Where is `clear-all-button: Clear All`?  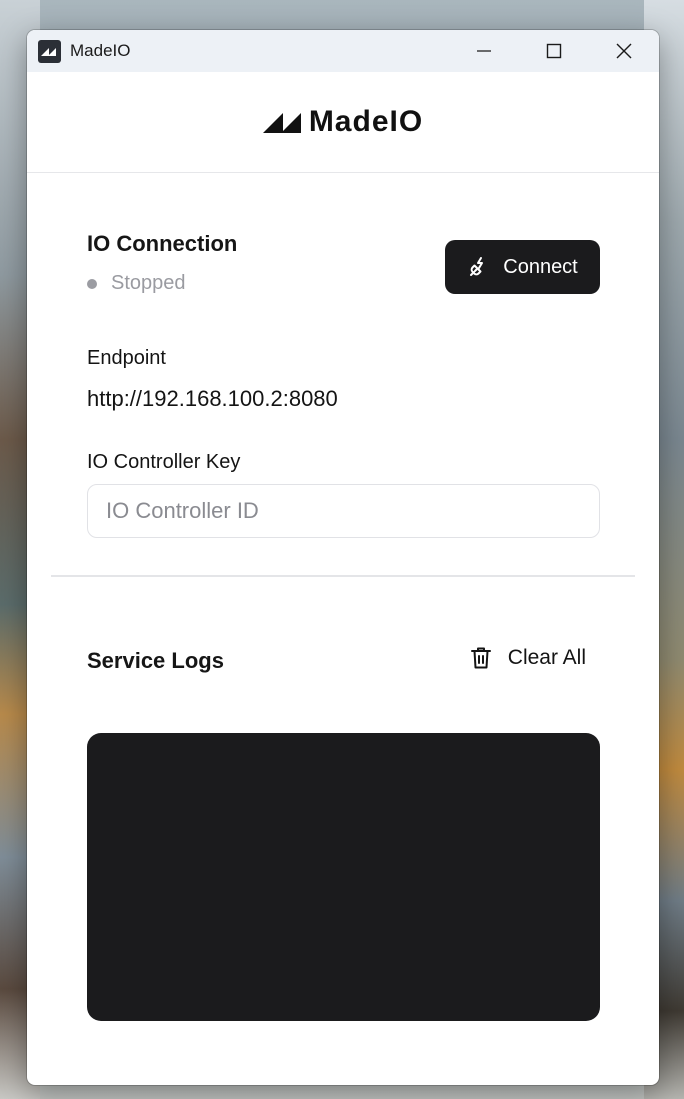
clear-all-button: Clear All is located at coordinates (528, 658).